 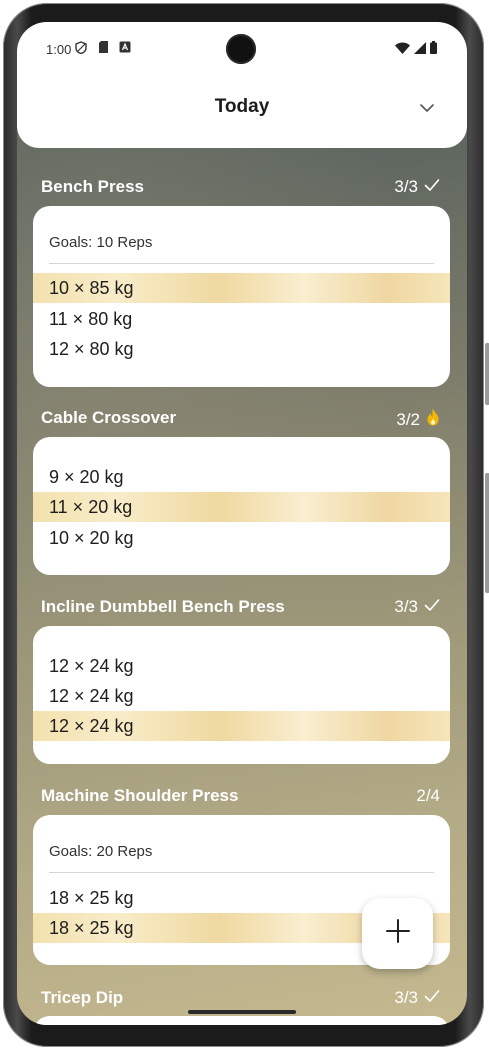 What do you see at coordinates (427, 108) in the screenshot?
I see `chevron-down-icon` at bounding box center [427, 108].